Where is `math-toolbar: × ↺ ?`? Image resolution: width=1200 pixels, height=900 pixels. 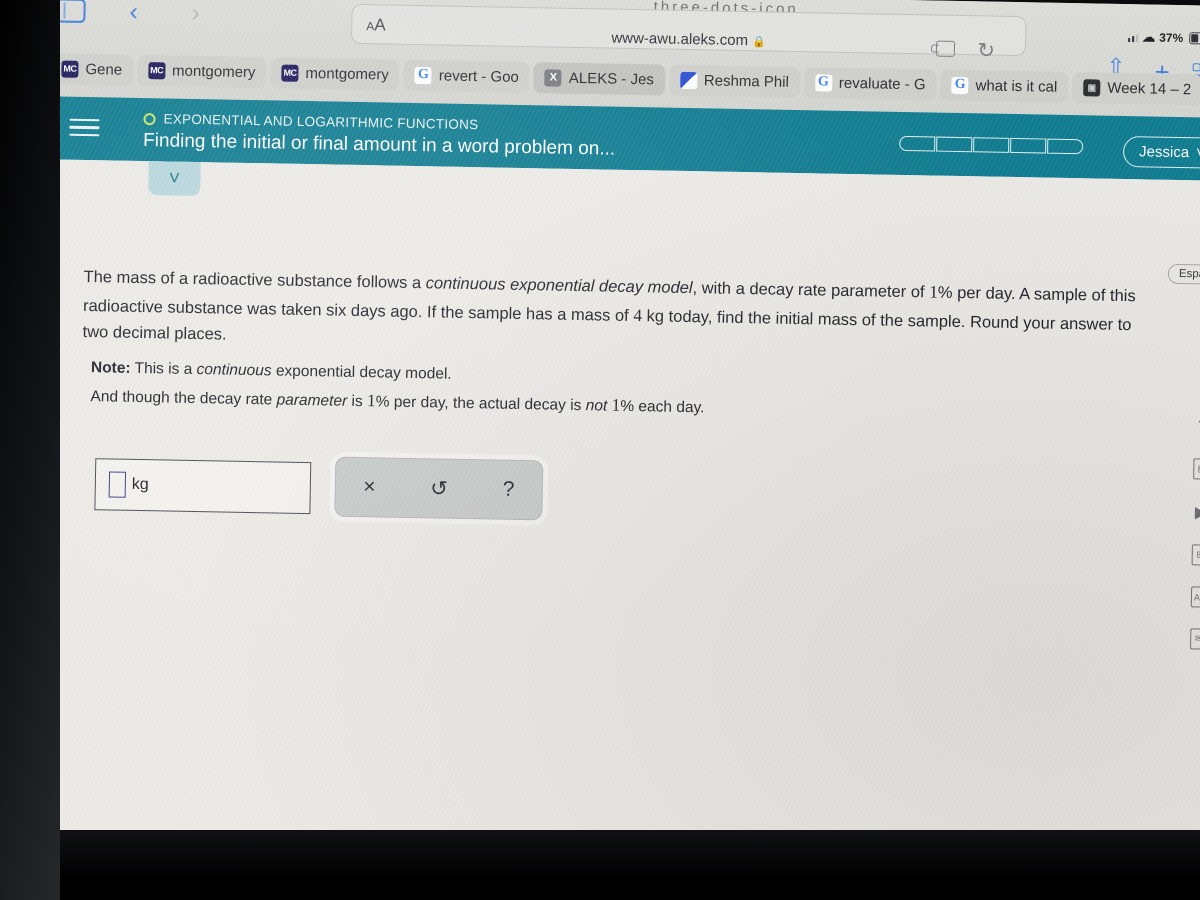
math-toolbar: × ↺ ? is located at coordinates (439, 488).